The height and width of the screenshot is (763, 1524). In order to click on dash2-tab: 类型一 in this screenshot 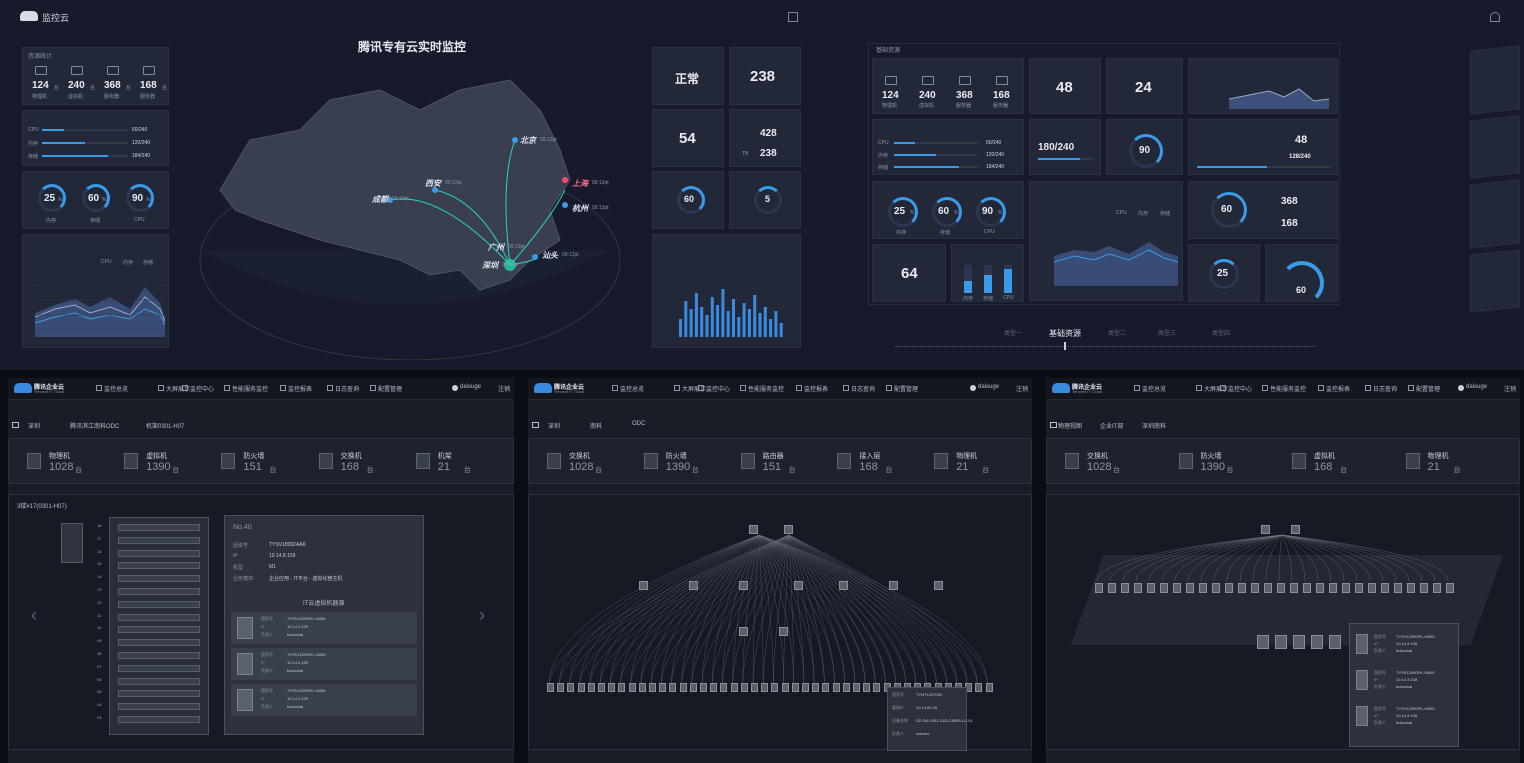, I will do `click(1013, 332)`.